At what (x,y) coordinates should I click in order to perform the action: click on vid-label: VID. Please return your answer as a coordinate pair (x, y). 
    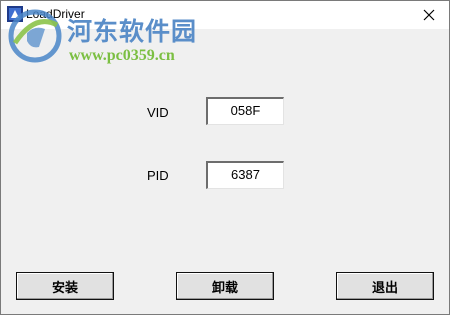
    Looking at the image, I should click on (158, 112).